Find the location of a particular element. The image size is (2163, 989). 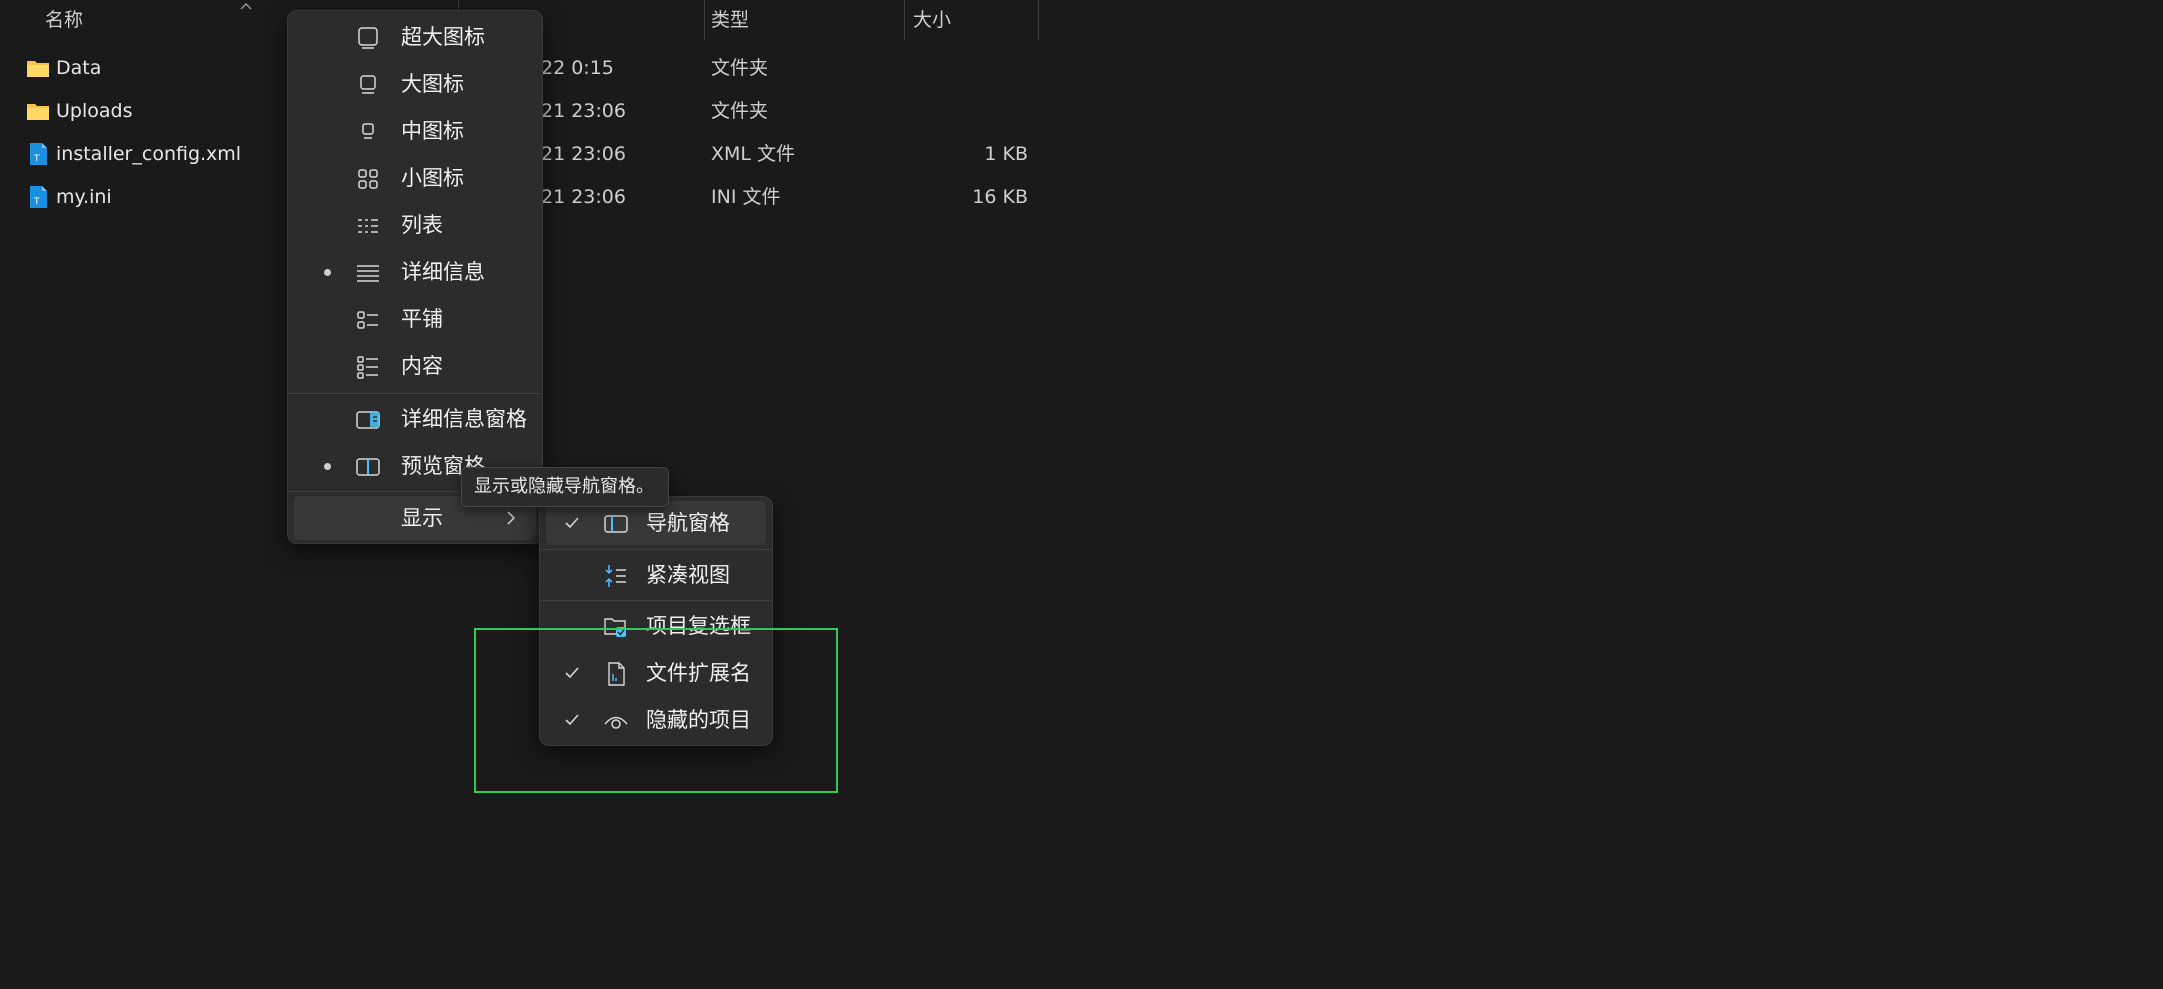

sort-ascending-icon is located at coordinates (246, 6).